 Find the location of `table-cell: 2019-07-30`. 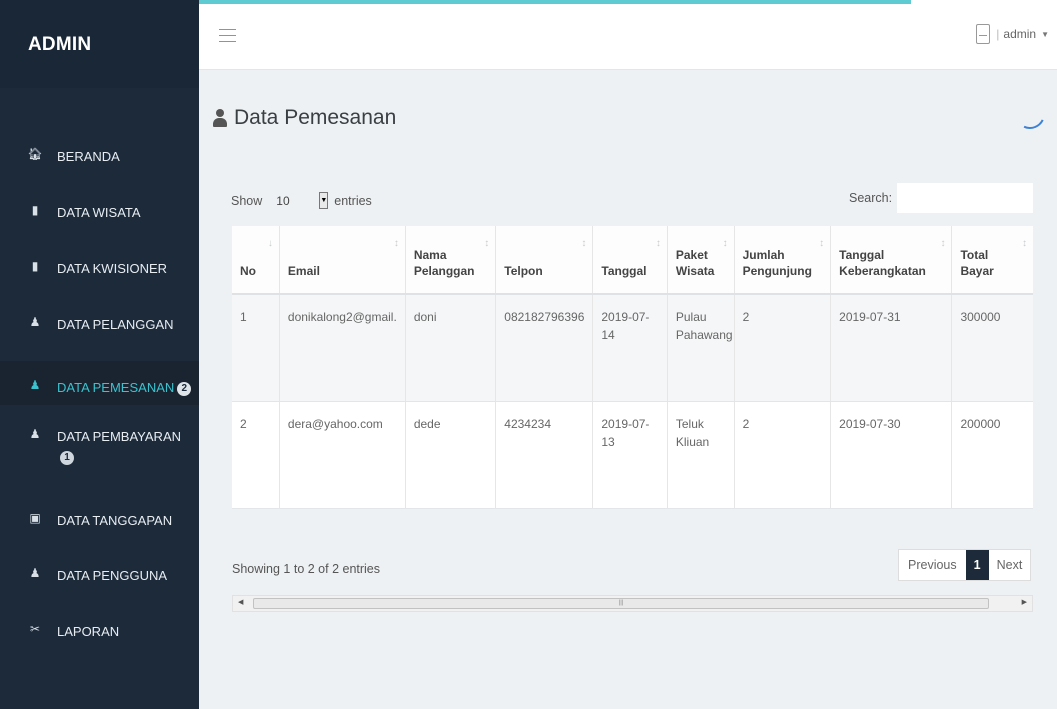

table-cell: 2019-07-30 is located at coordinates (891, 455).